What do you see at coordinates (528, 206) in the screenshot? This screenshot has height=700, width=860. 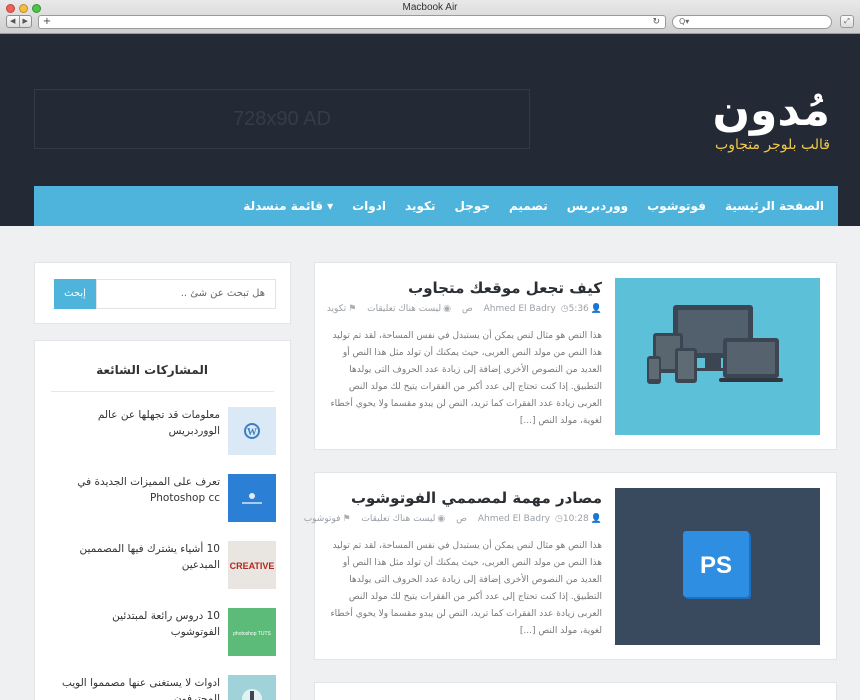 I see `nav-item-design: تصميم` at bounding box center [528, 206].